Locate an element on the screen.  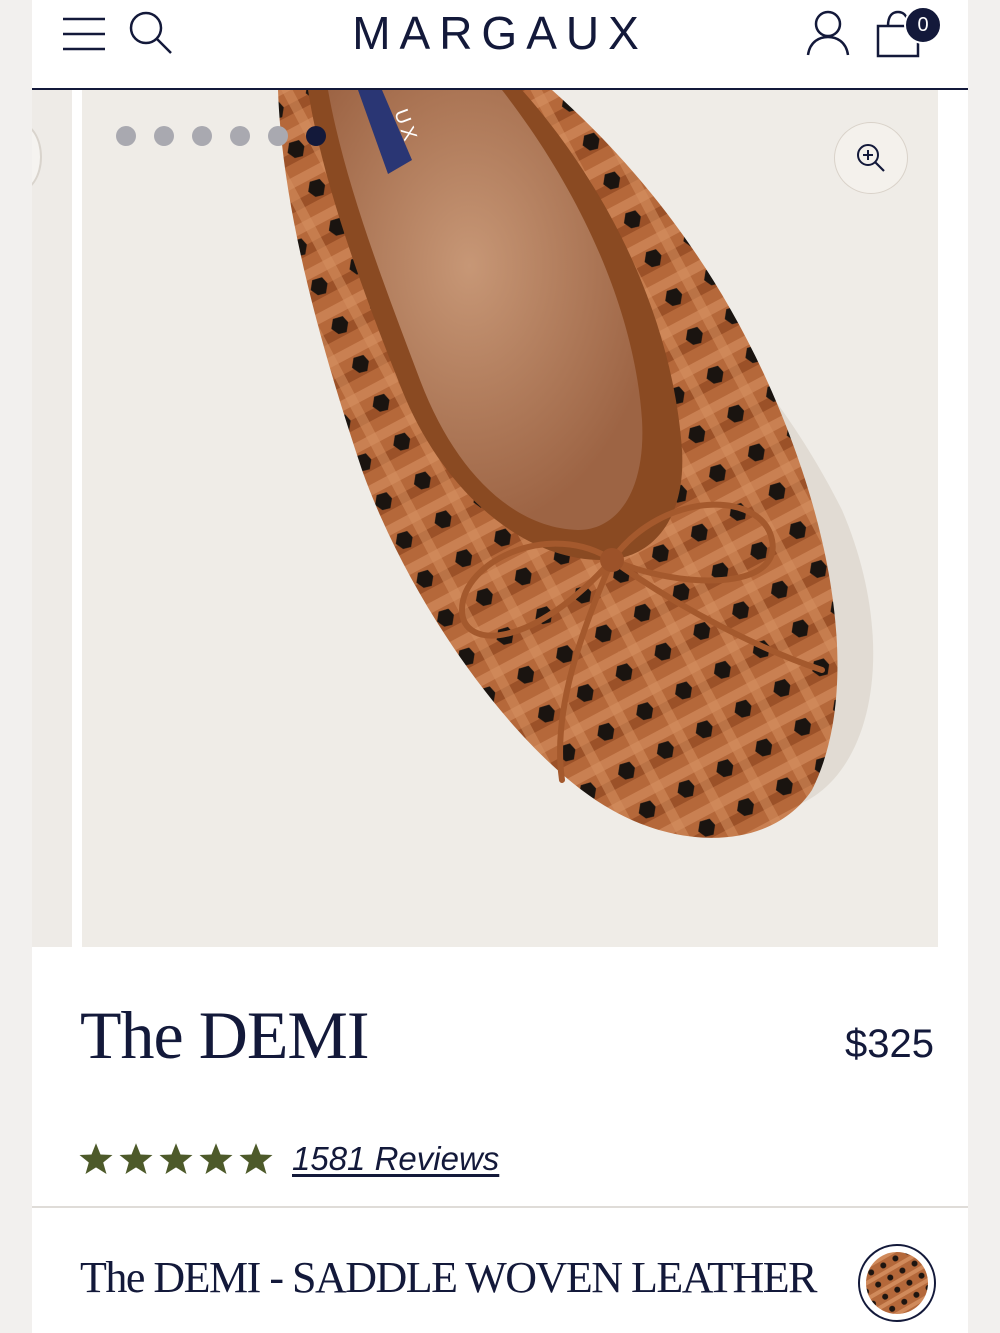
star-rating is located at coordinates (176, 1159).